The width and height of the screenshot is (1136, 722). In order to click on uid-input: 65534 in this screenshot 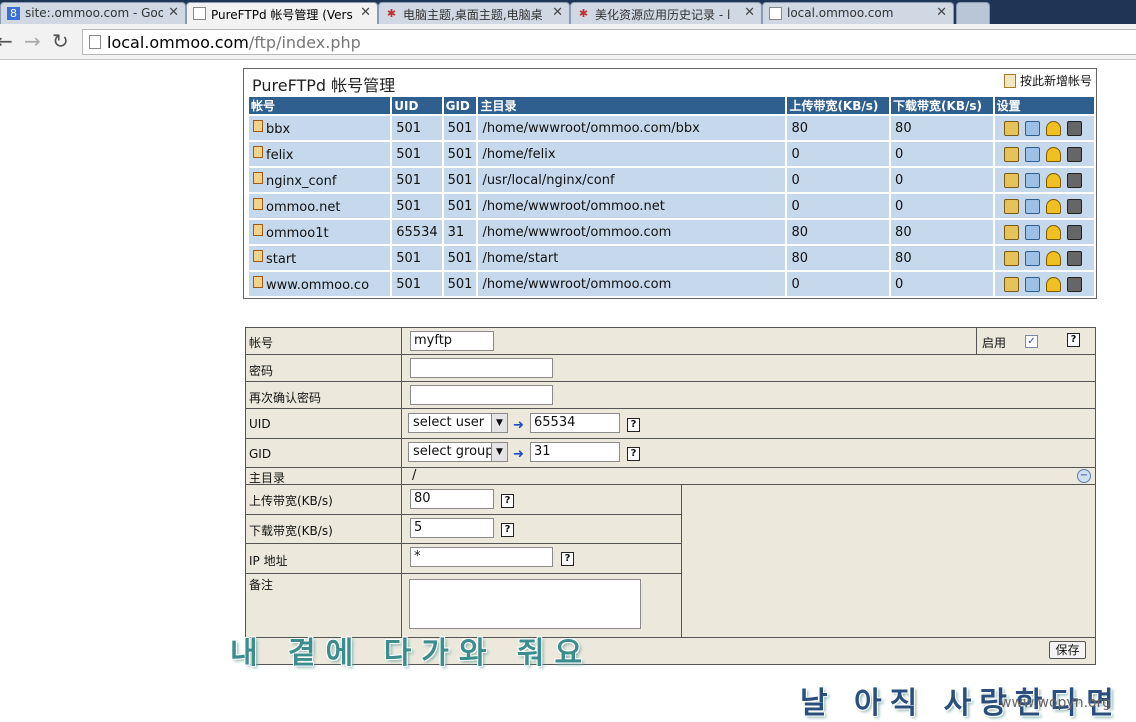, I will do `click(575, 423)`.